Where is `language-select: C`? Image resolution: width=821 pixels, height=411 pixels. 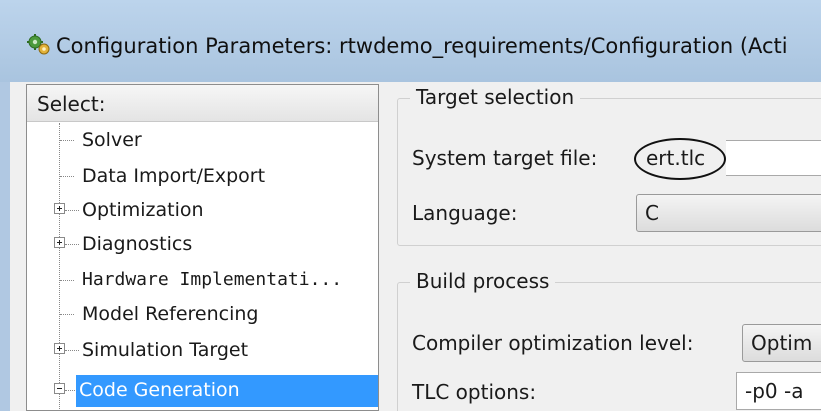
language-select: C is located at coordinates (728, 213).